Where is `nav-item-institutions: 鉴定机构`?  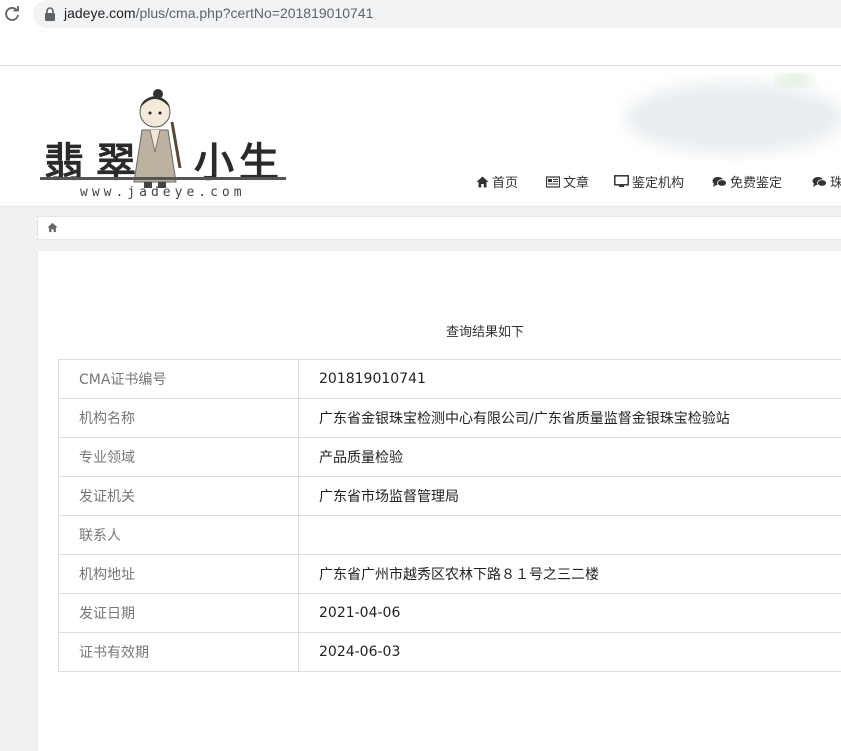
nav-item-institutions: 鉴定机构 is located at coordinates (649, 181).